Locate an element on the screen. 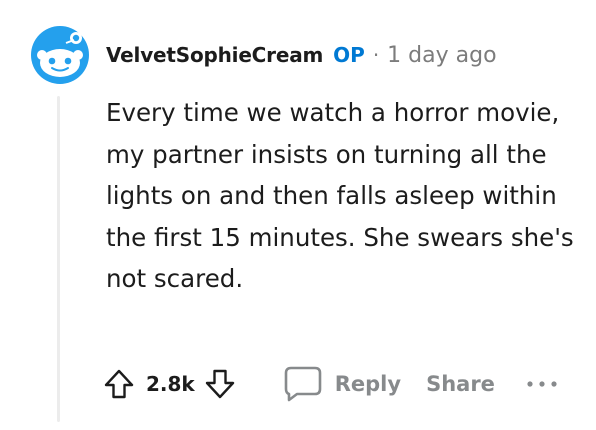 Image resolution: width=596 pixels, height=430 pixels. avatar is located at coordinates (60, 55).